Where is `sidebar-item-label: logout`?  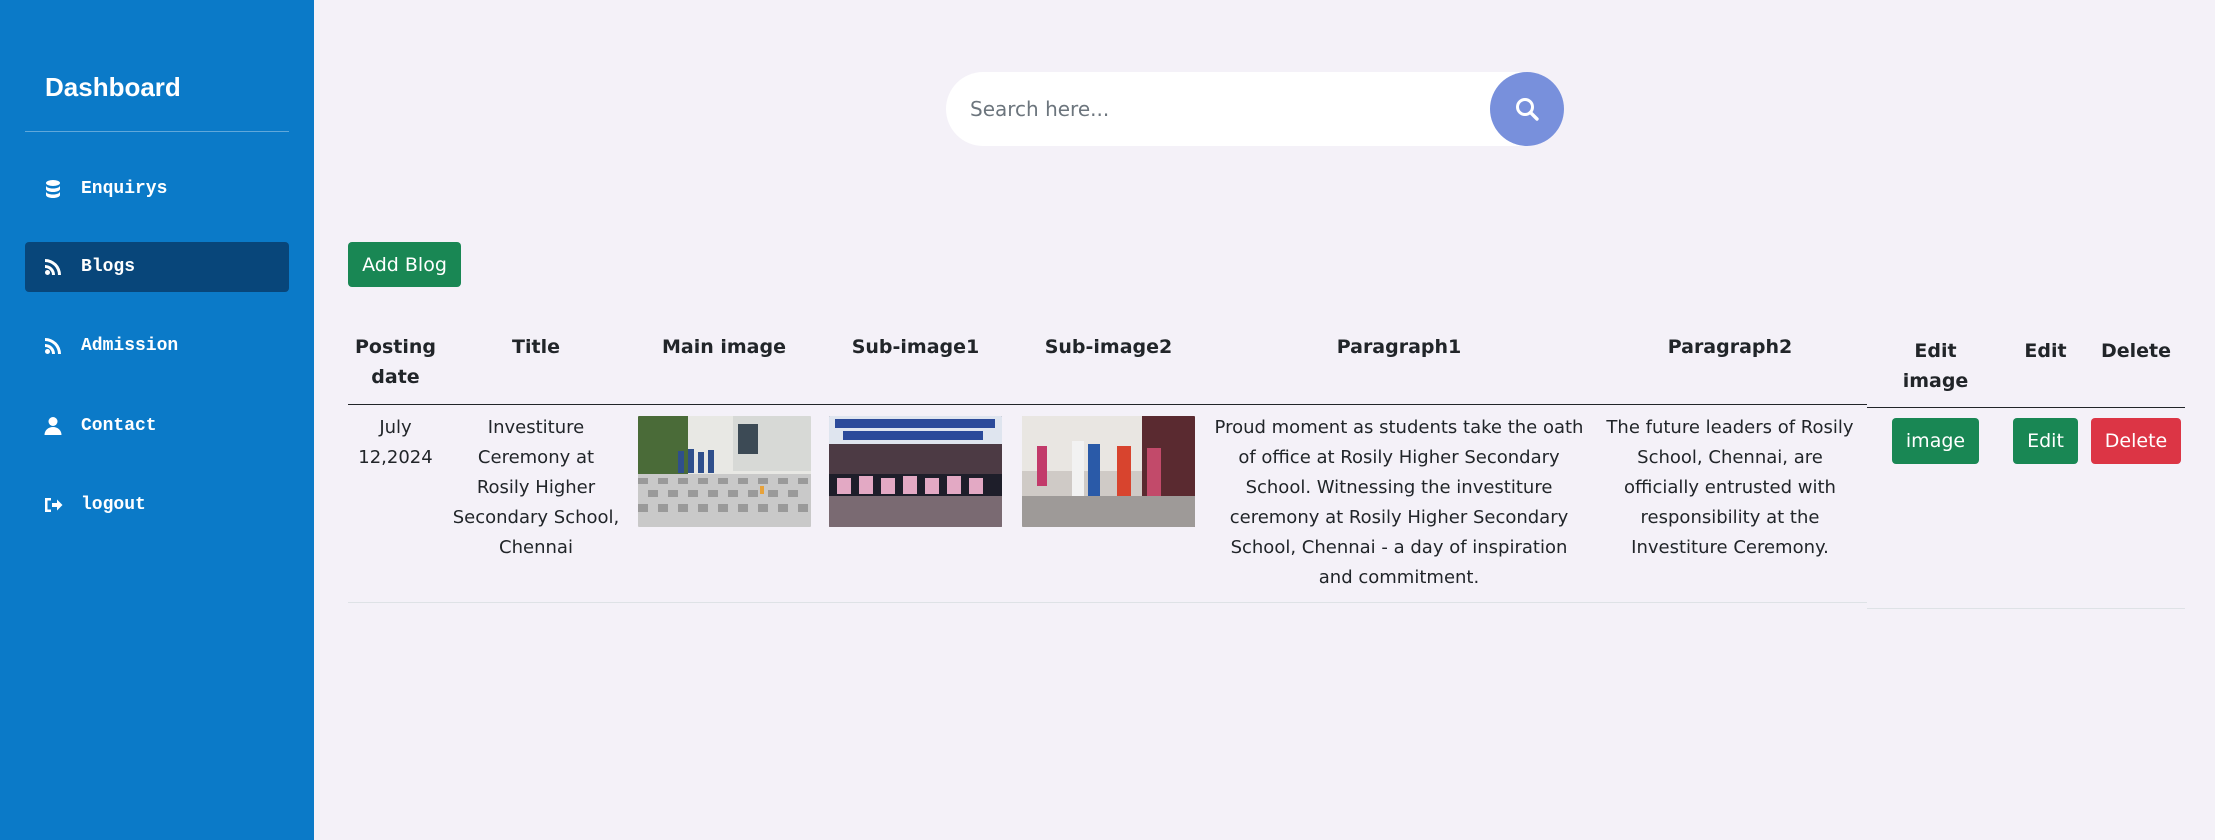
sidebar-item-label: logout is located at coordinates (113, 505).